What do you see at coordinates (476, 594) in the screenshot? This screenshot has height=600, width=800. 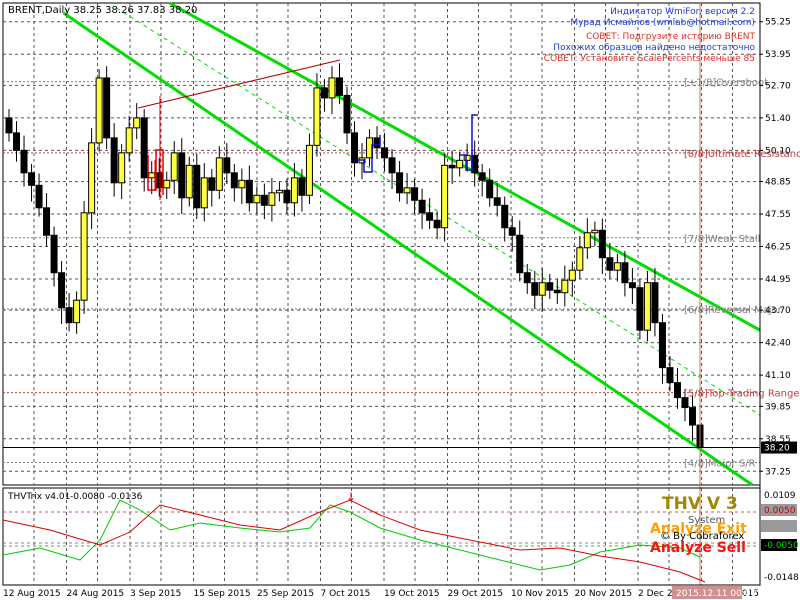 I see `time-label-7: 29 Oct 2015` at bounding box center [476, 594].